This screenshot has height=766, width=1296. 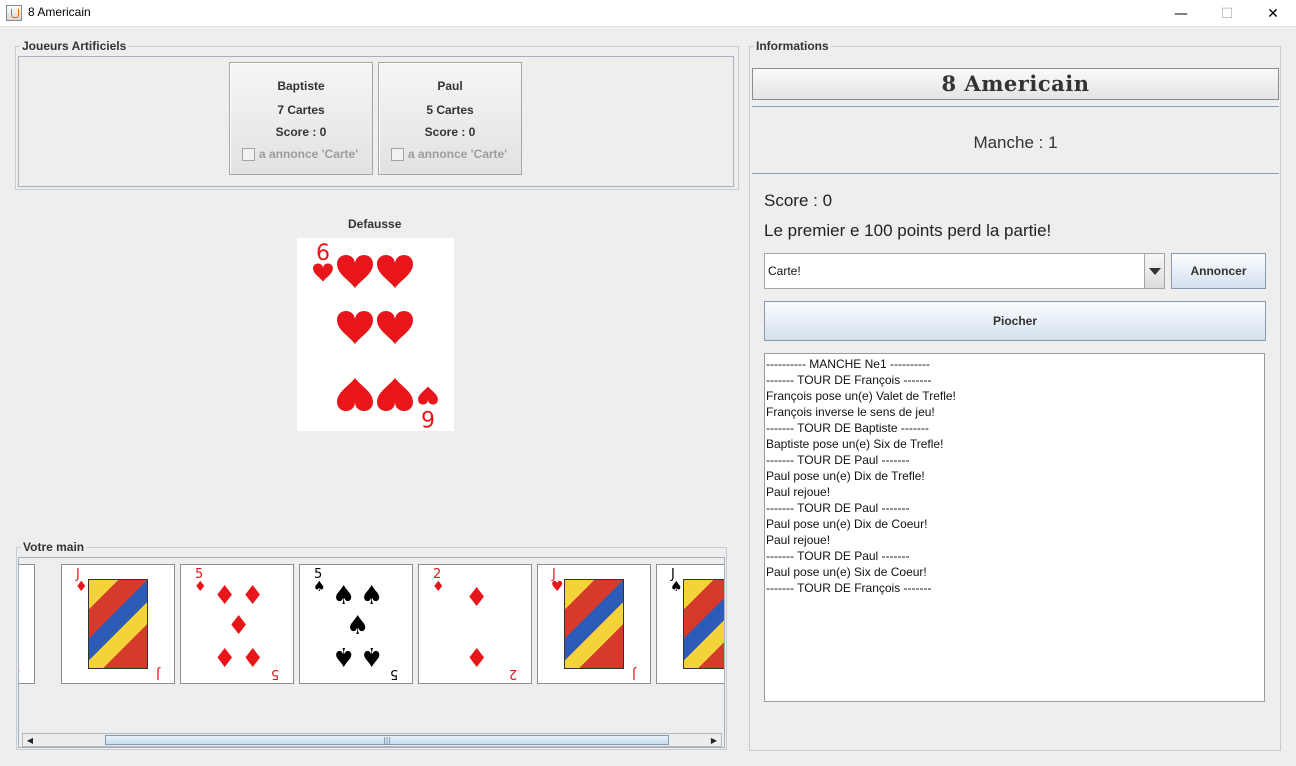 I want to click on player-name: Baptiste, so click(x=301, y=86).